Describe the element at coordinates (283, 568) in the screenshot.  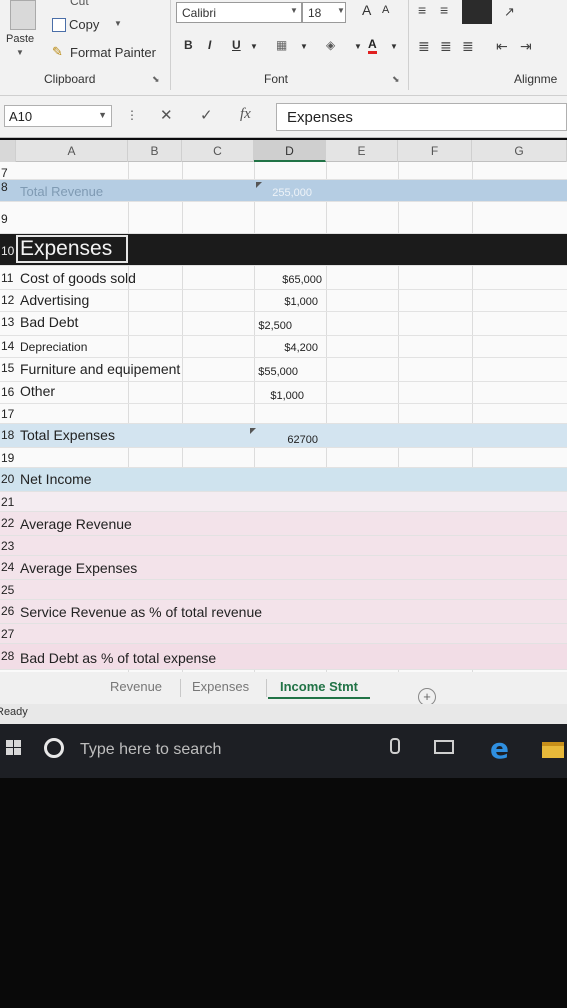
I see `table-row: 24 Average Expenses` at that location.